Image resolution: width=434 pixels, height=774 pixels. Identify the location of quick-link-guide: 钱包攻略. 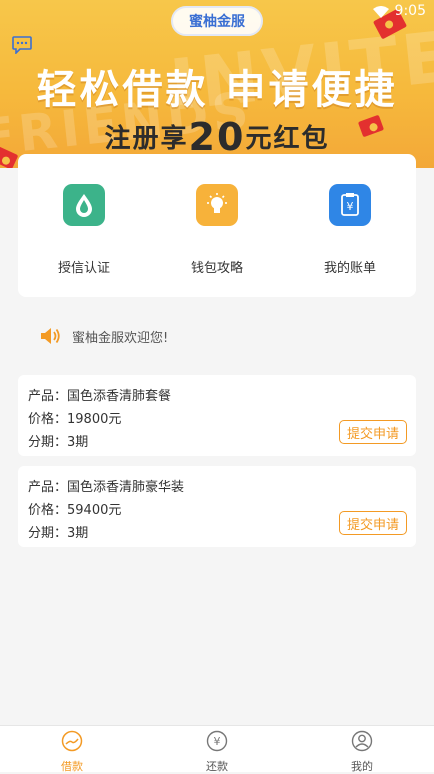
(217, 230).